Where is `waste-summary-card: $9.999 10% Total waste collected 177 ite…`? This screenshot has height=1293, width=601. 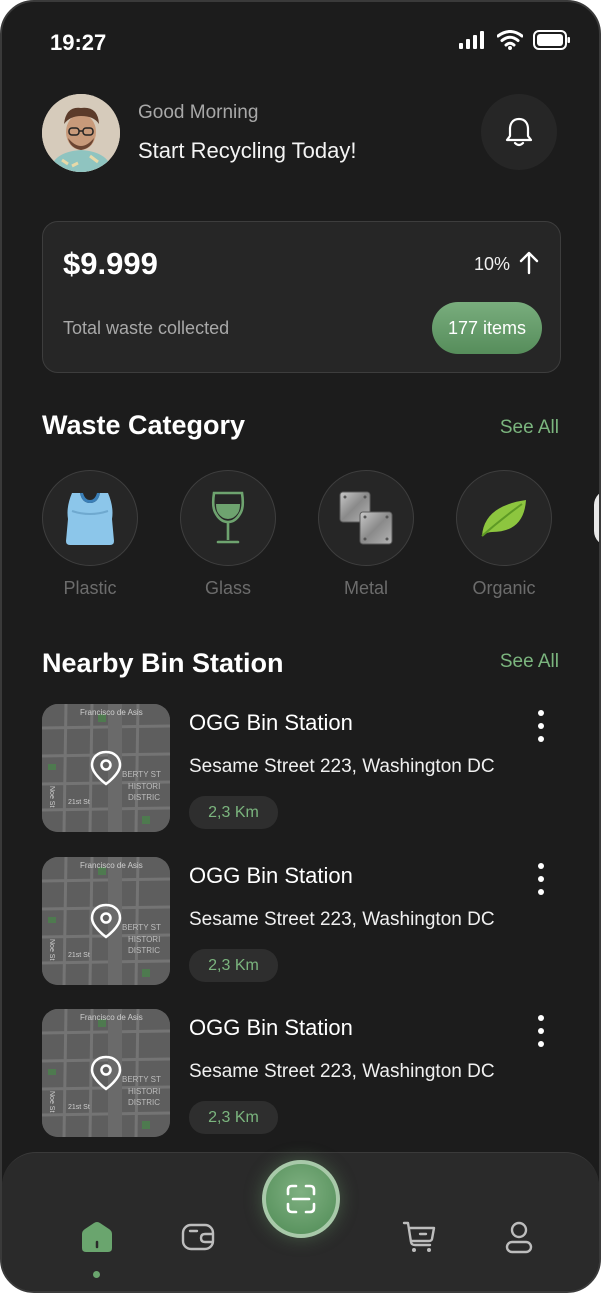
waste-summary-card: $9.999 10% Total waste collected 177 ite… is located at coordinates (301, 297).